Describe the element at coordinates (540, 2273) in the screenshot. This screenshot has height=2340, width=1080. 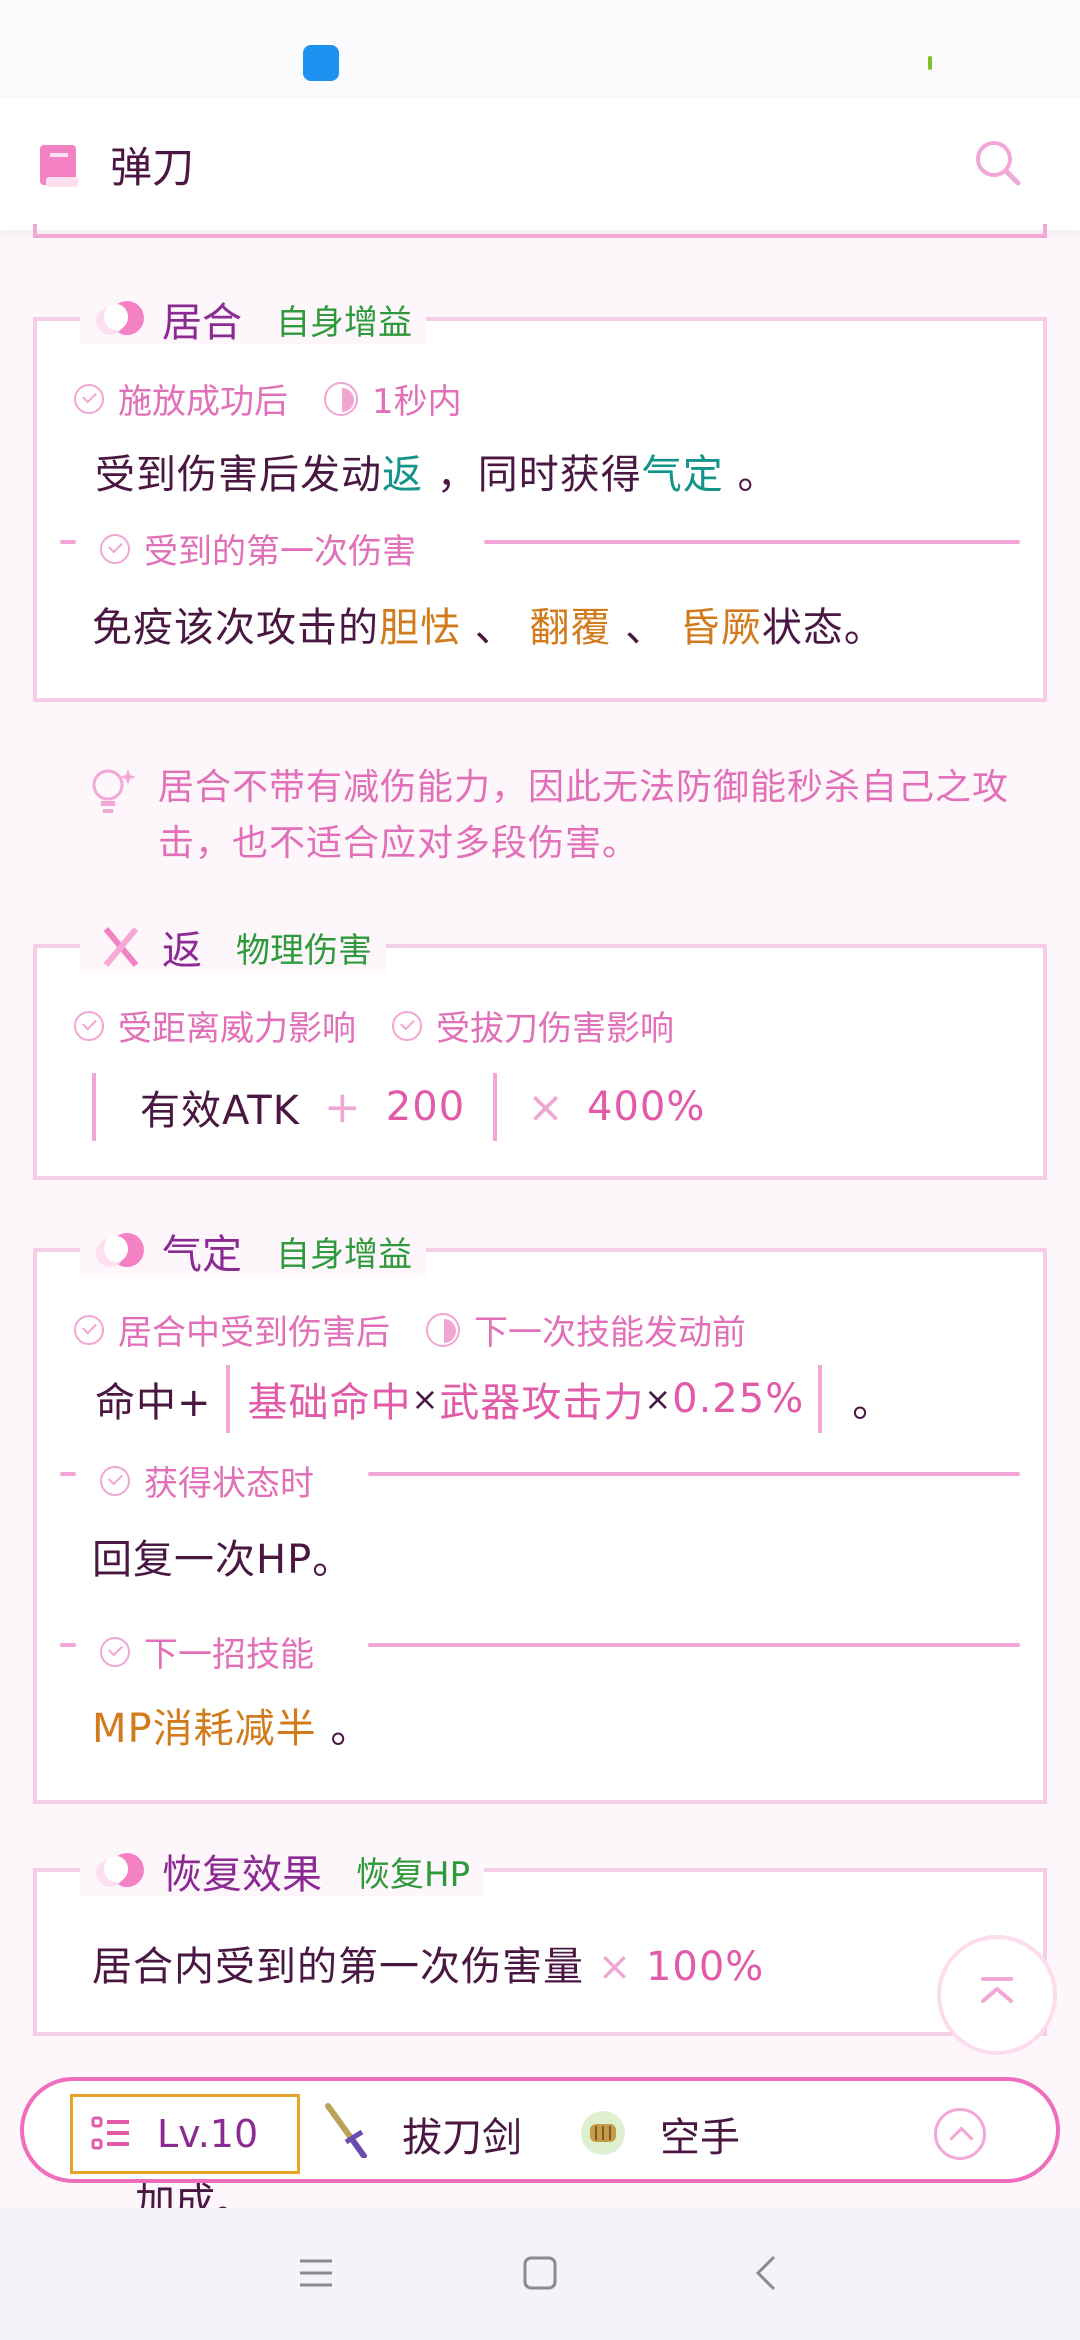
I see `home-icon` at that location.